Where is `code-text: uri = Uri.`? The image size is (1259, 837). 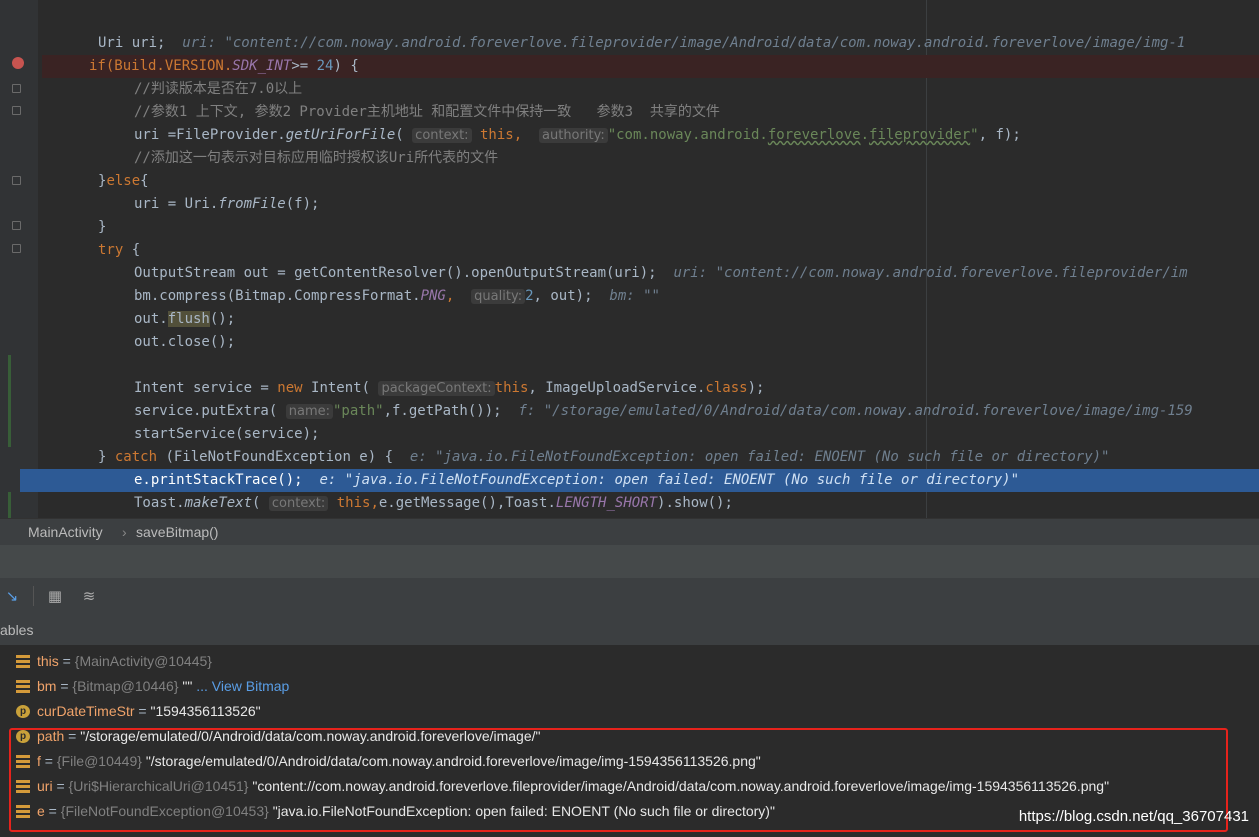
code-text: uri = Uri. is located at coordinates (176, 204).